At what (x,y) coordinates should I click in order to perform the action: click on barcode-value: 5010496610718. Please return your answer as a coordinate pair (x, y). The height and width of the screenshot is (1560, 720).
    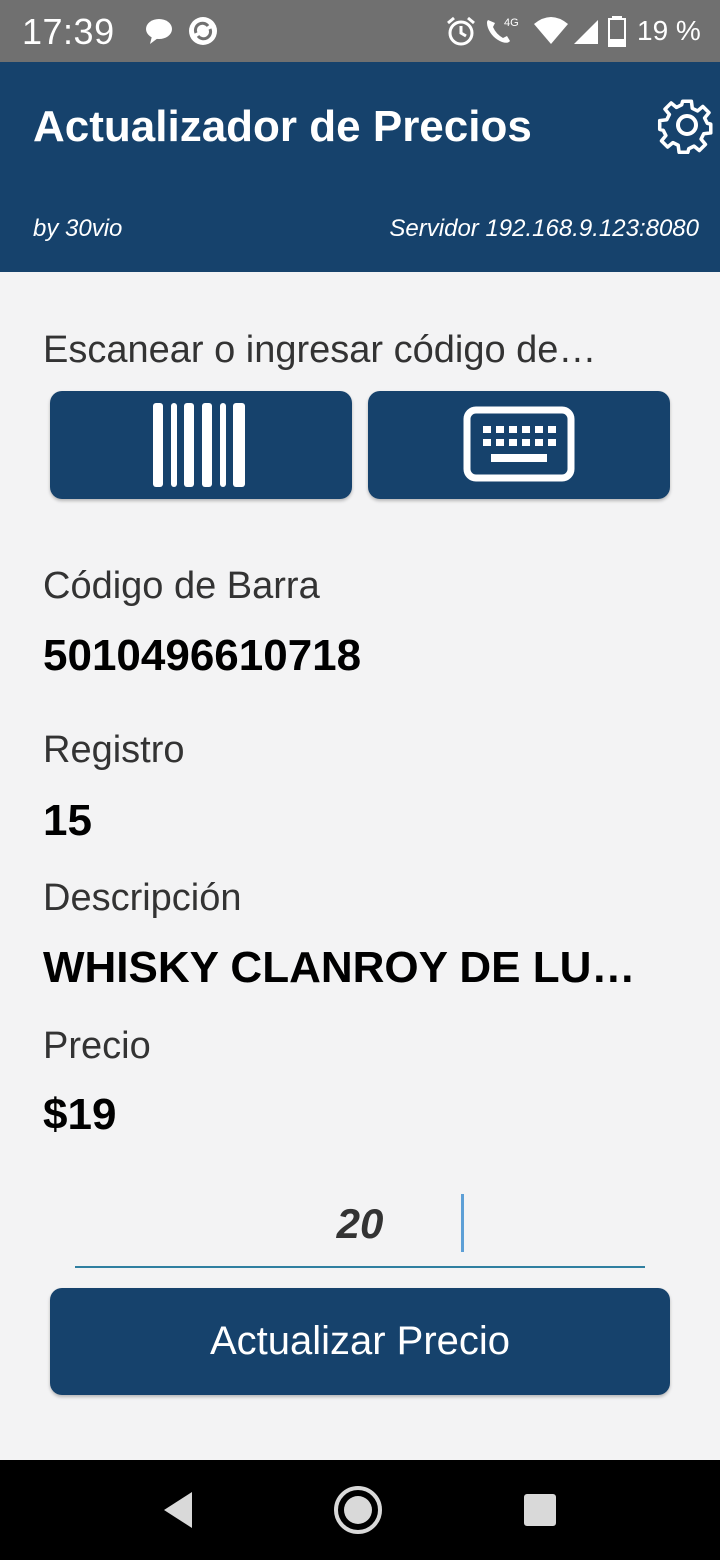
    Looking at the image, I should click on (202, 655).